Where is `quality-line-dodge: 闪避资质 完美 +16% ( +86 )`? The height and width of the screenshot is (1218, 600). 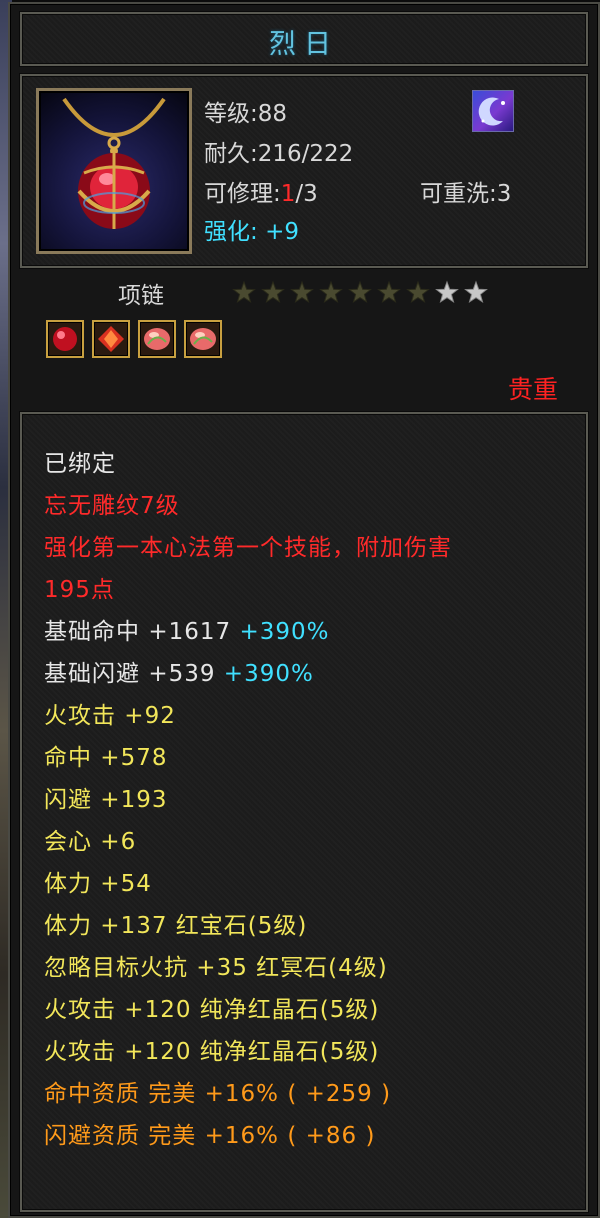
quality-line-dodge: 闪避资质 完美 +16% ( +86 ) is located at coordinates (210, 1136).